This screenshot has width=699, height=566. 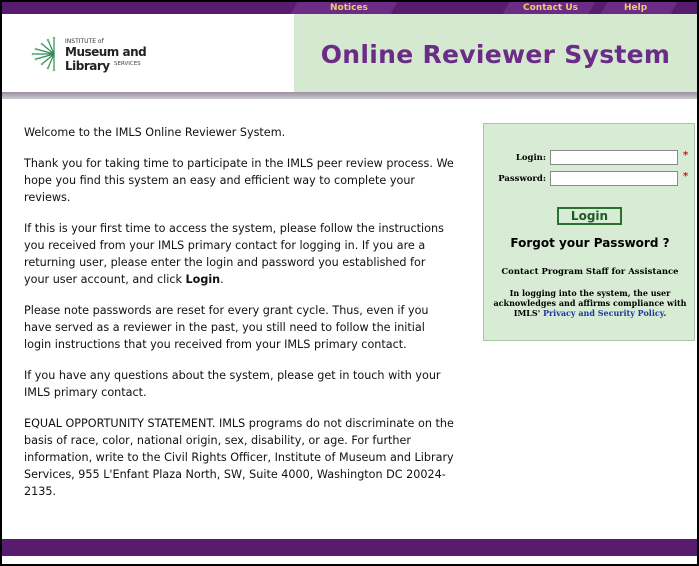 What do you see at coordinates (222, 279) in the screenshot?
I see `instructions-end: .` at bounding box center [222, 279].